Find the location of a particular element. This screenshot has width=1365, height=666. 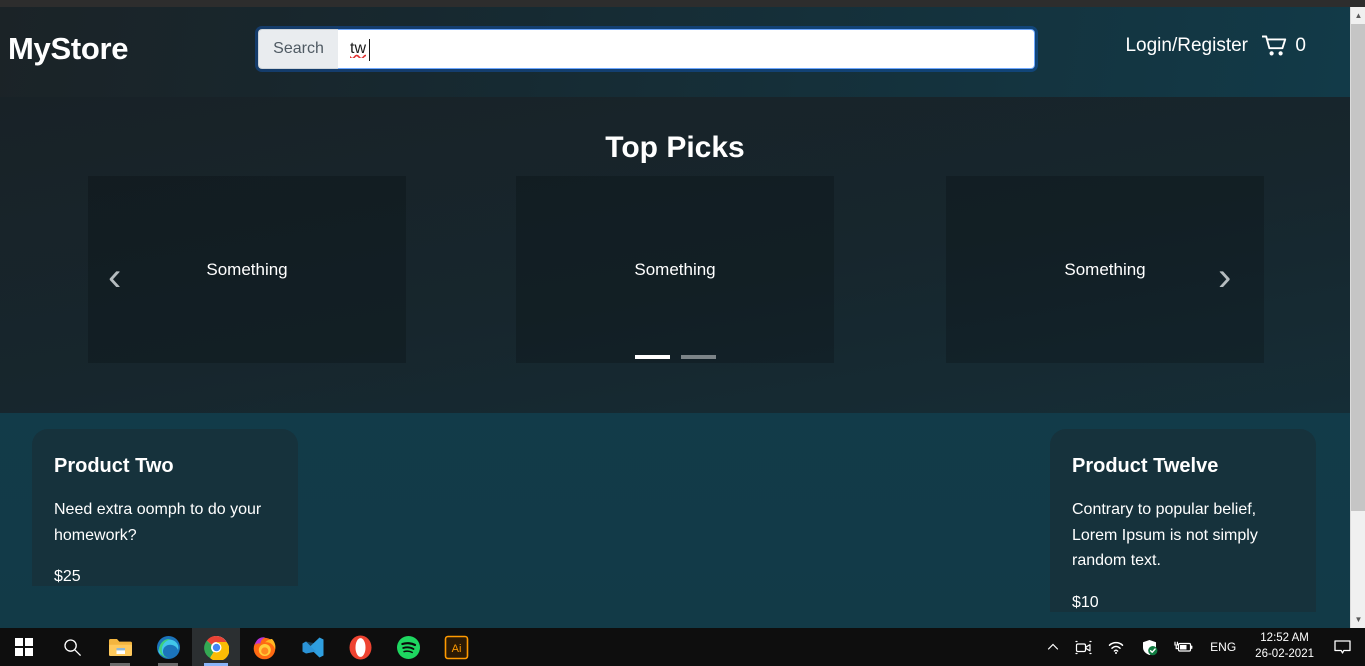

product-title: Product Twelve is located at coordinates (1145, 466).